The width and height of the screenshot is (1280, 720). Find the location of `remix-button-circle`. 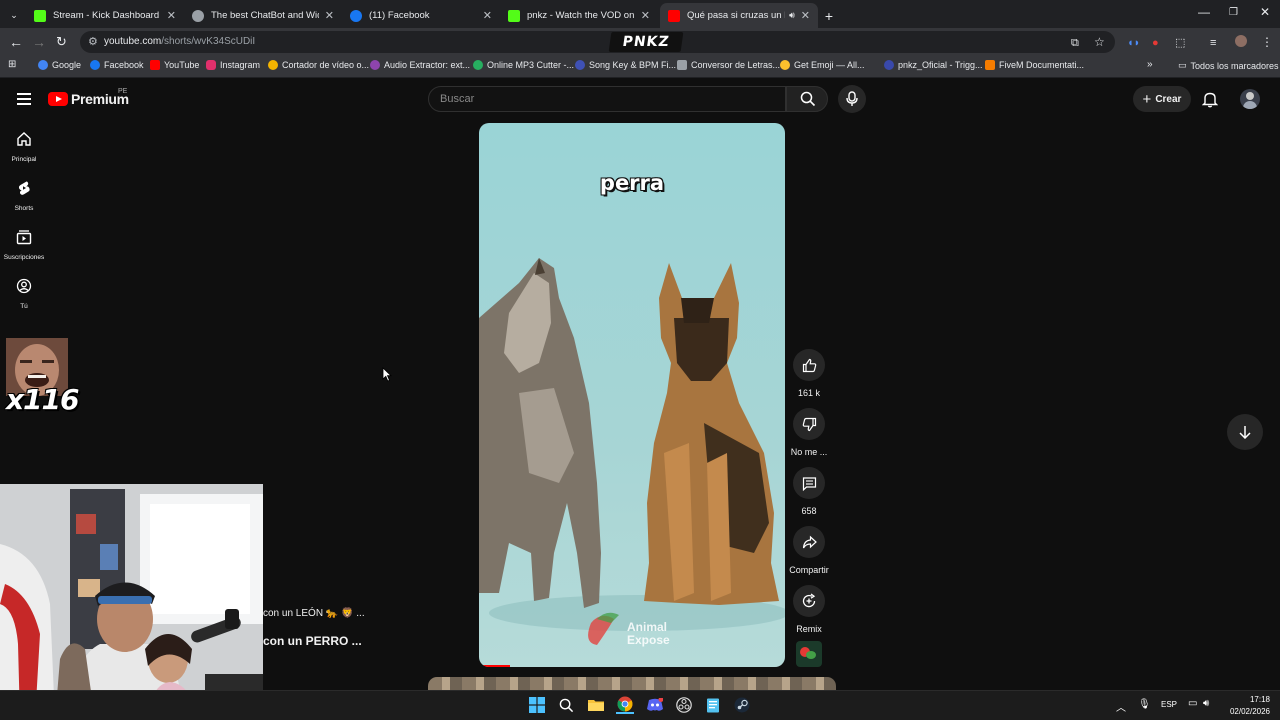

remix-button-circle is located at coordinates (809, 601).